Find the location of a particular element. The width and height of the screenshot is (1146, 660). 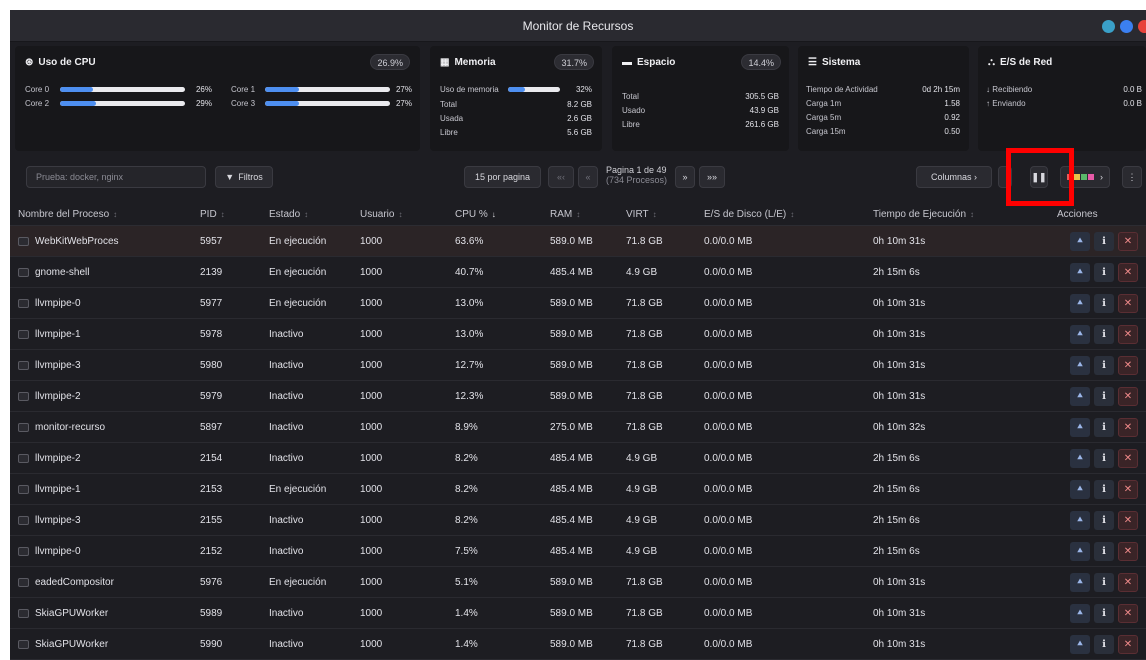

col-header-cpu: CPU % ↓ is located at coordinates (475, 214).